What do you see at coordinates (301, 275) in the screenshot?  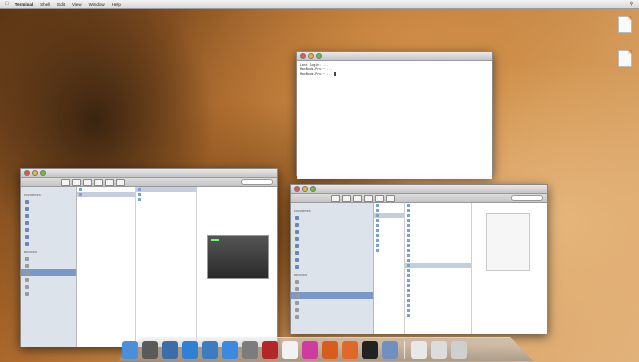 I see `sidebar-section-heading: DEVICES` at bounding box center [301, 275].